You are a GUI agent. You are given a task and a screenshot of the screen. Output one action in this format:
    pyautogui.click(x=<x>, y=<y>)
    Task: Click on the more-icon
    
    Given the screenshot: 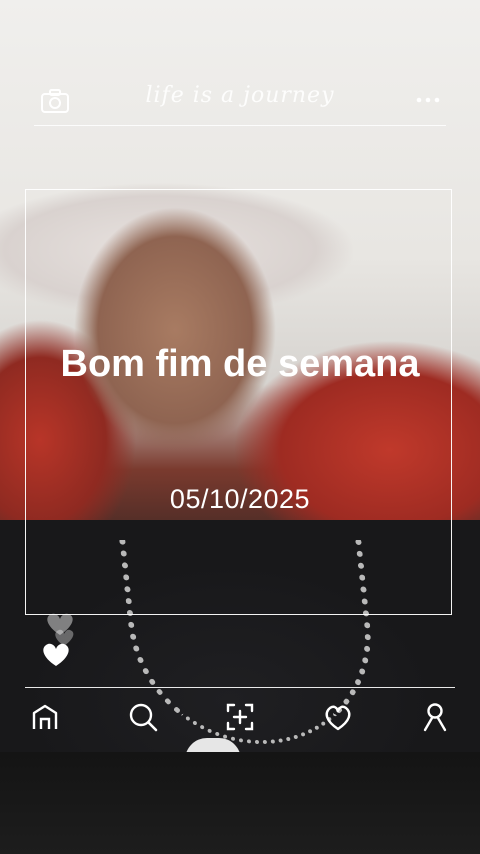 What is the action you would take?
    pyautogui.click(x=428, y=100)
    